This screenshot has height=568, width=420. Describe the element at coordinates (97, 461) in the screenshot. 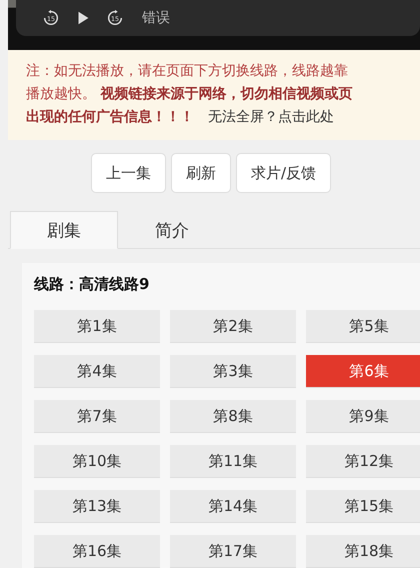

I see `episode-button: 第10集` at that location.